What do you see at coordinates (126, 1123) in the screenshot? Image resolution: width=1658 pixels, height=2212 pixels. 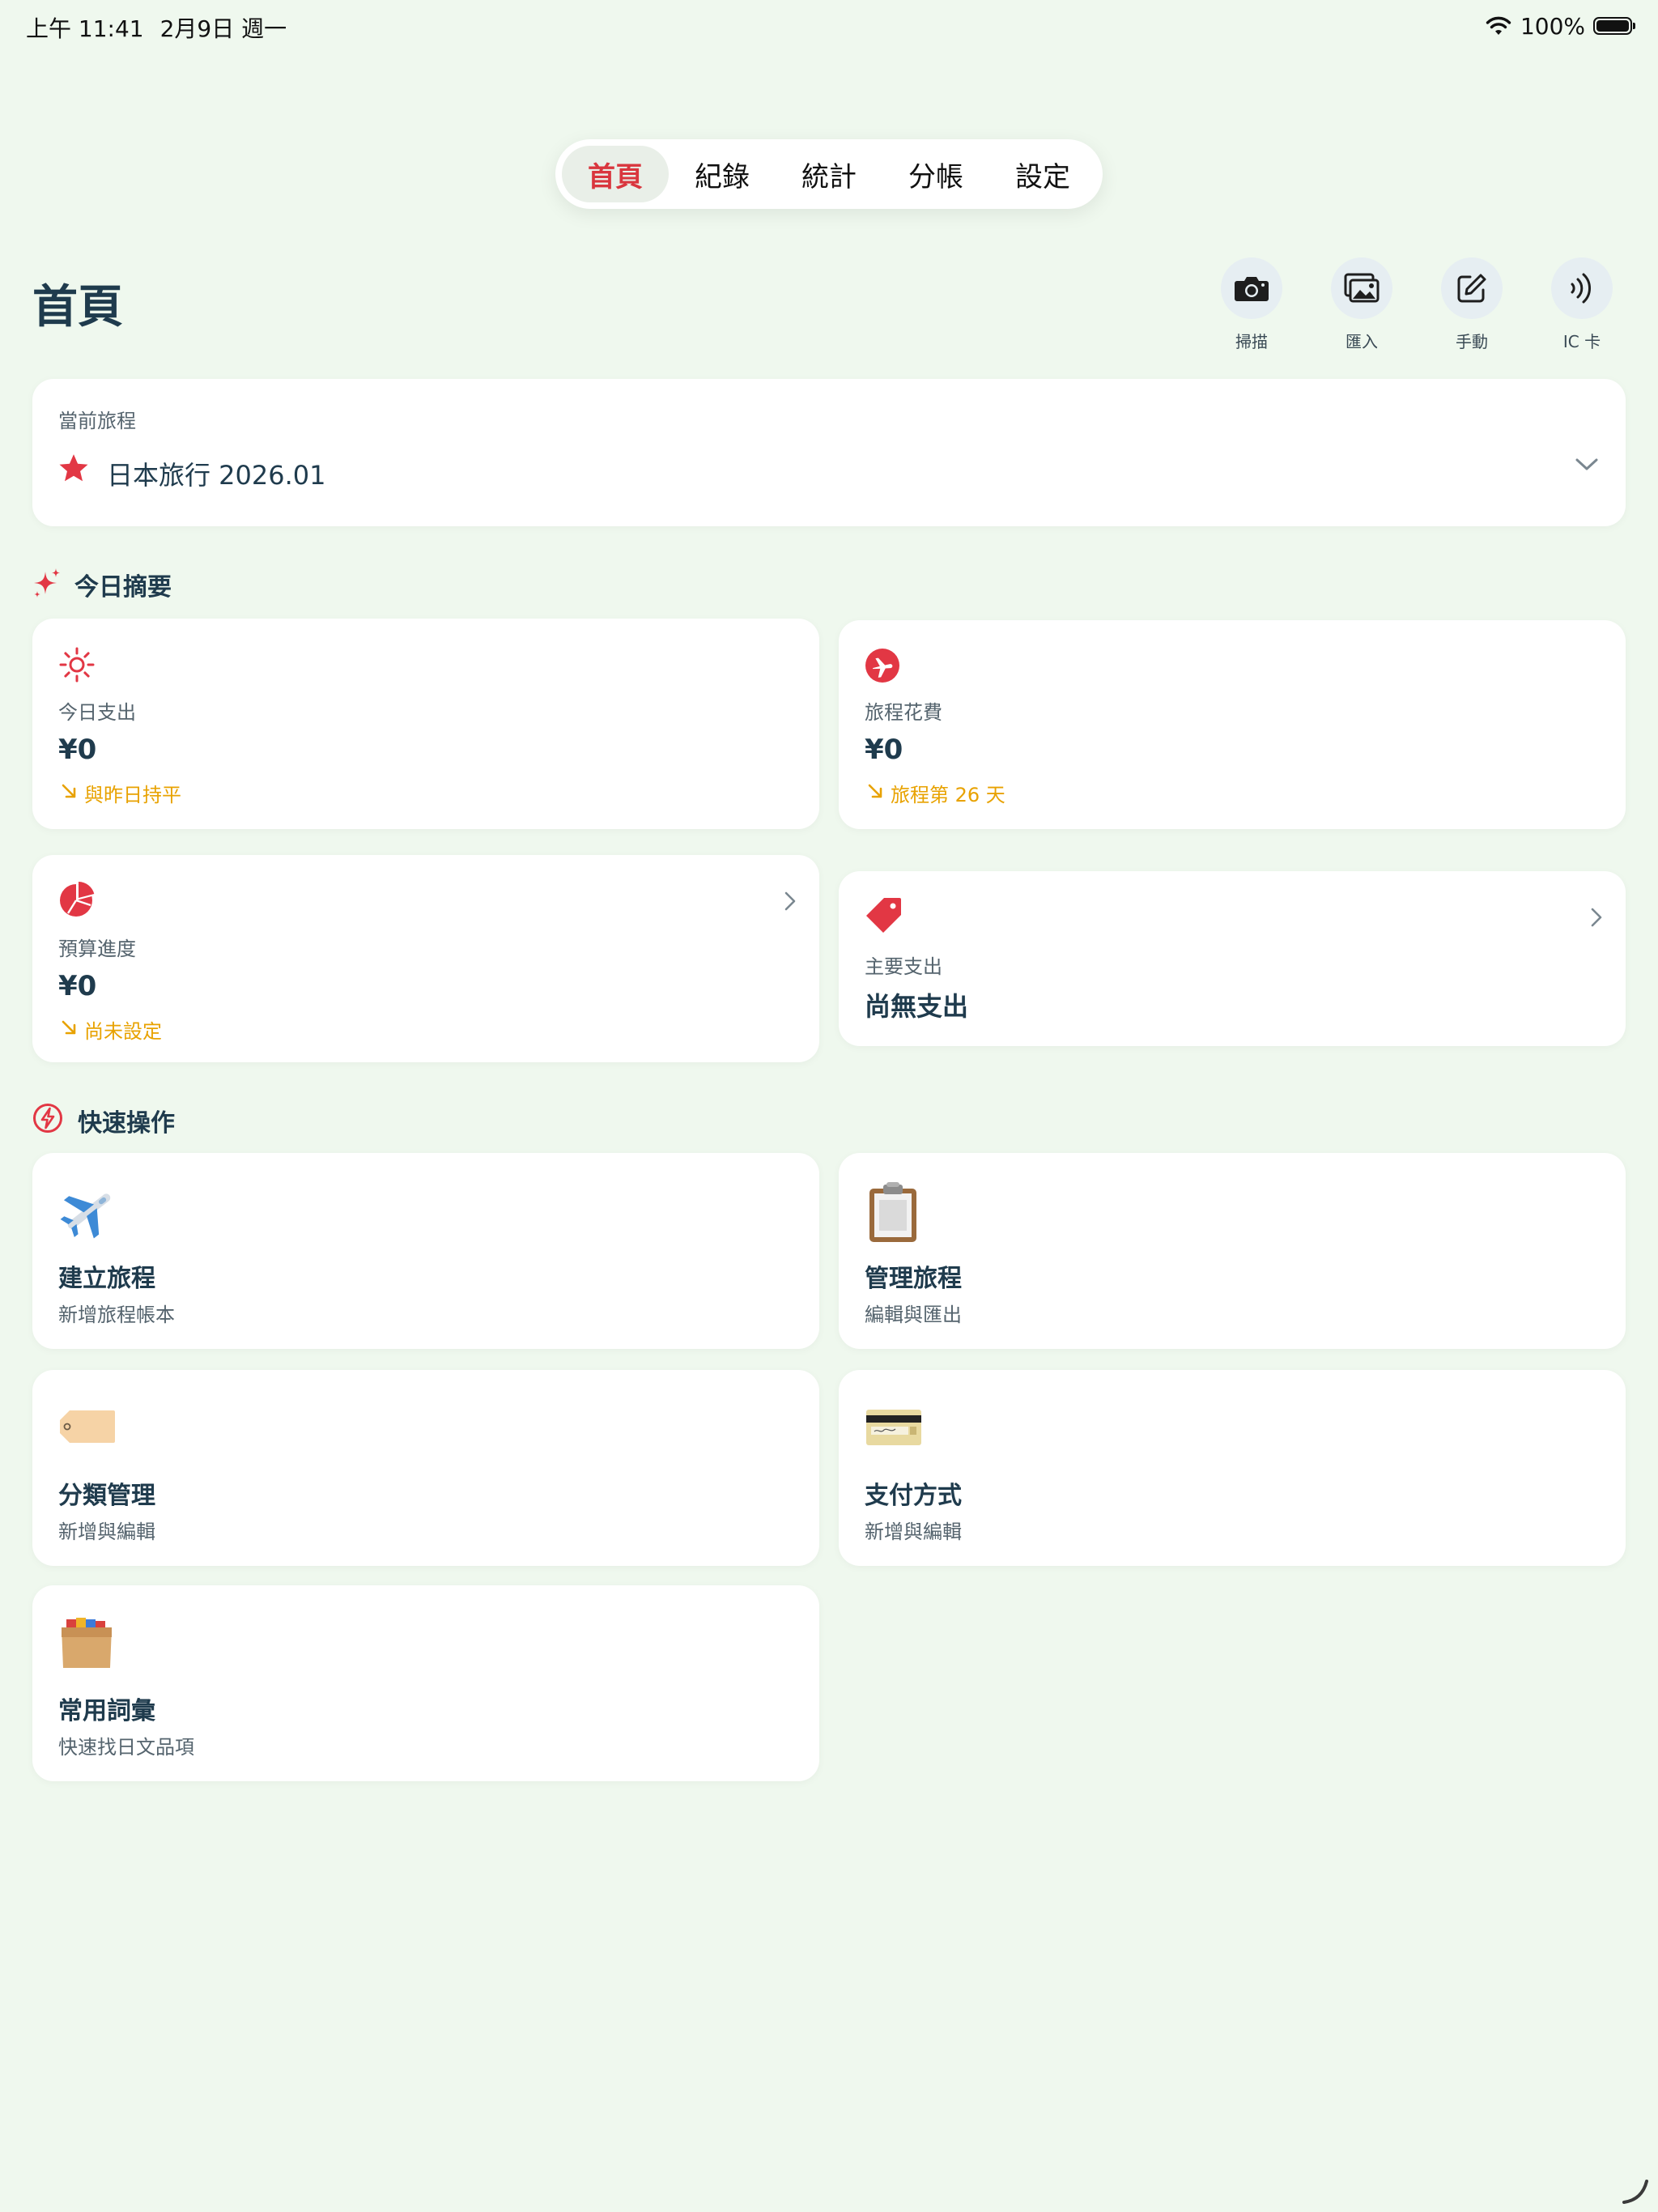 I see `quick-actions-title: 快速操作` at bounding box center [126, 1123].